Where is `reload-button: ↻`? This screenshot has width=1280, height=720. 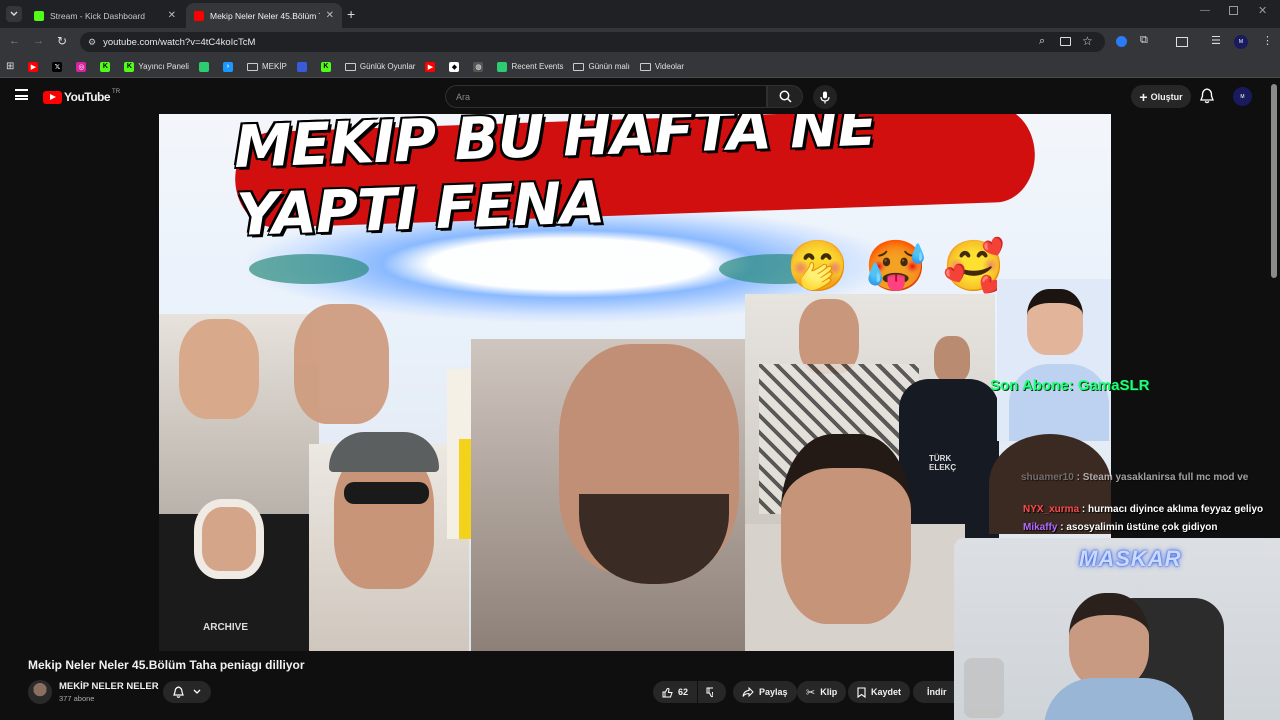
reload-button: ↻ is located at coordinates (62, 41).